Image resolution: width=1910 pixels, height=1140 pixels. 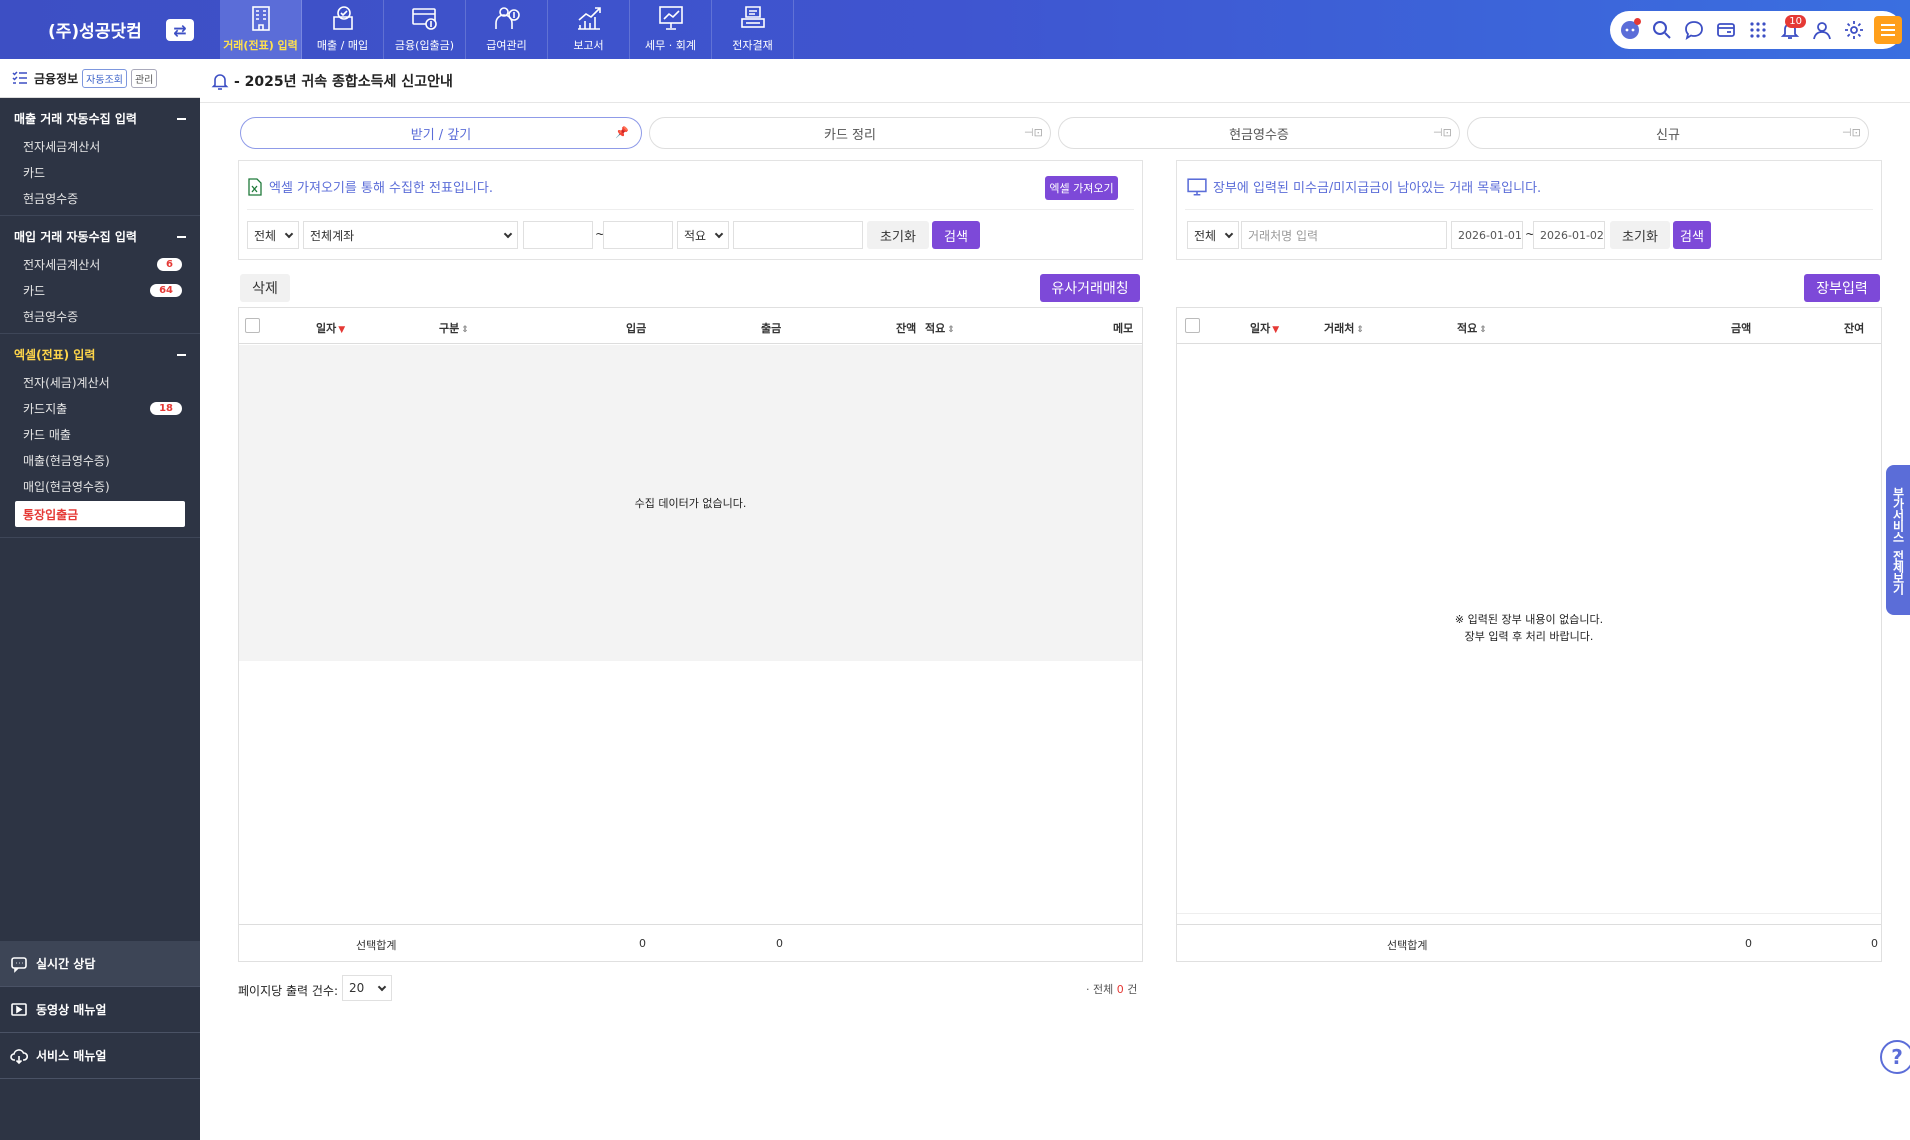 What do you see at coordinates (850, 133) in the screenshot?
I see `tab-card-cleanup: 카드 정리 ⊣⊡` at bounding box center [850, 133].